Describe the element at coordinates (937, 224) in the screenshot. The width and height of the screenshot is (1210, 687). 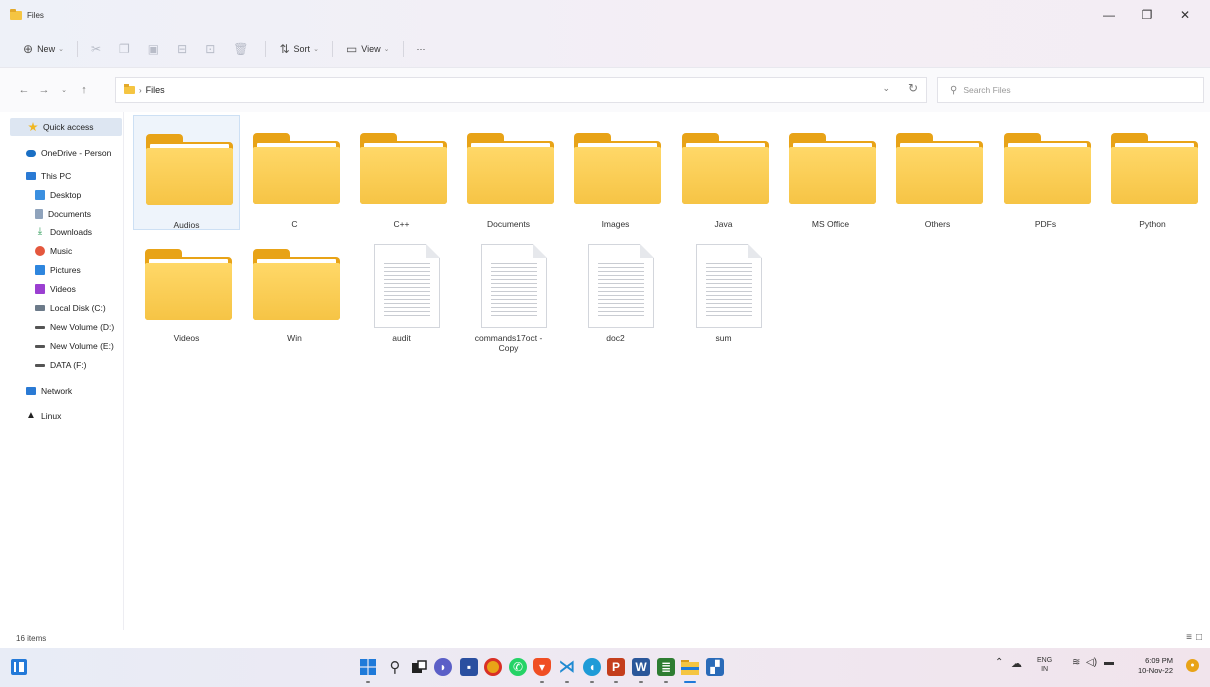
I see `item-label: Others` at that location.